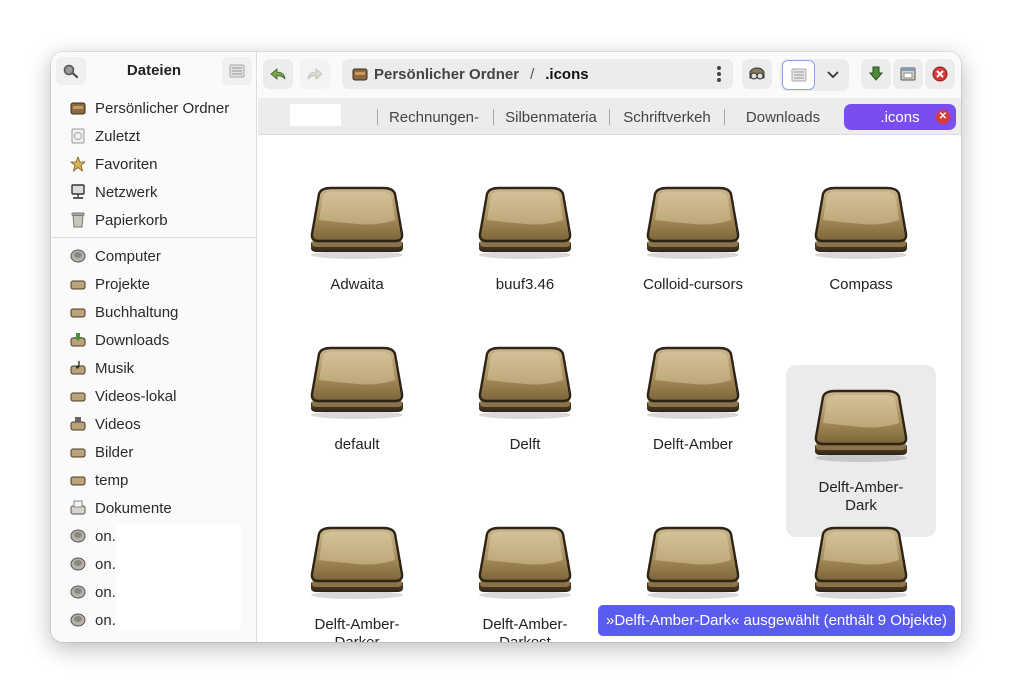 The height and width of the screenshot is (693, 1012). I want to click on folder-item: buuf3.46, so click(525, 242).